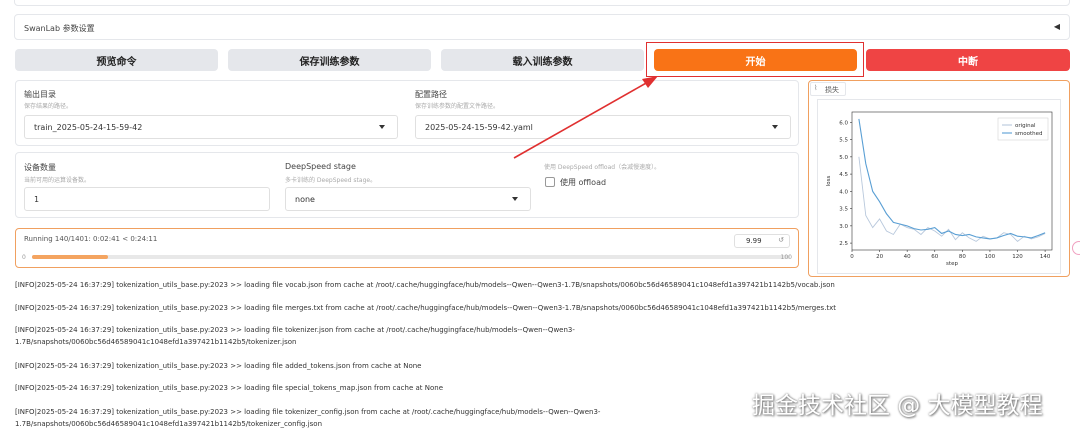  I want to click on progress-min: 0, so click(24, 257).